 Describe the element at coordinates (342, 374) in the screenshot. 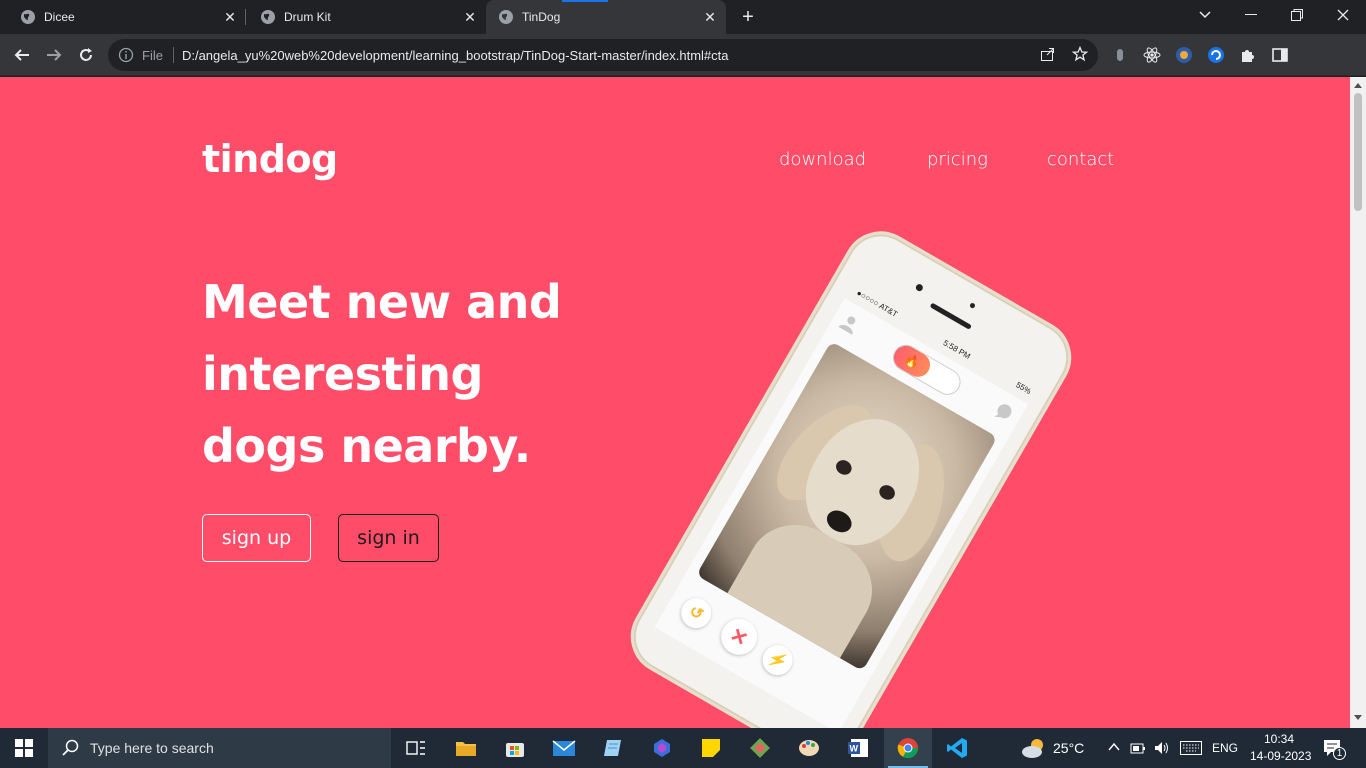

I see `hero-heading-line: interesting` at that location.